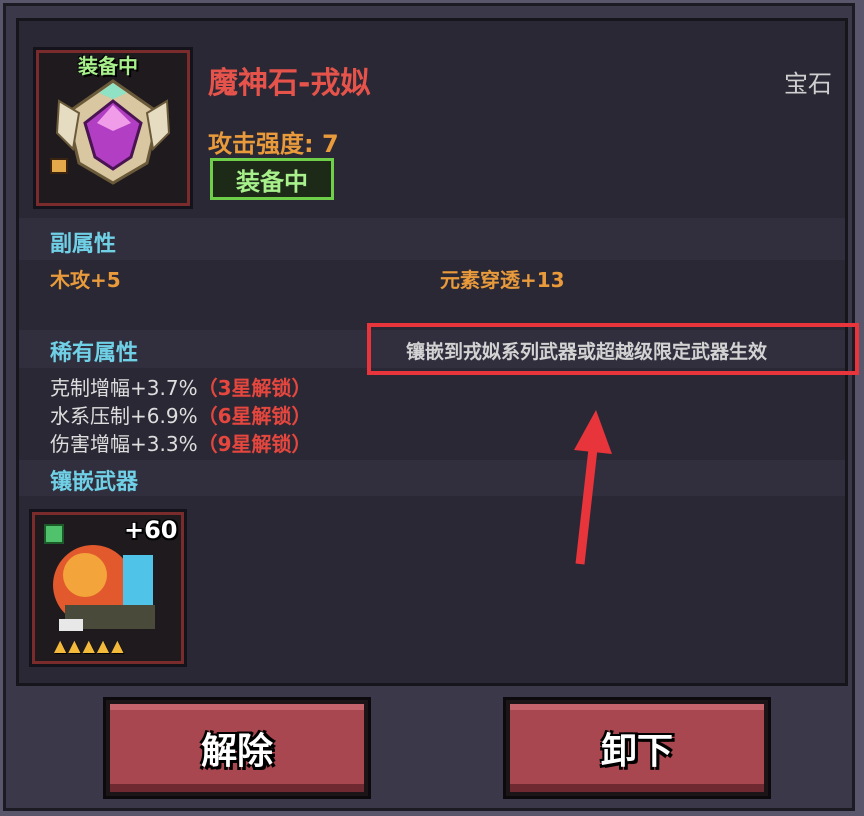 The image size is (864, 816). What do you see at coordinates (273, 144) in the screenshot?
I see `attack-stat: 攻击强度: 7` at bounding box center [273, 144].